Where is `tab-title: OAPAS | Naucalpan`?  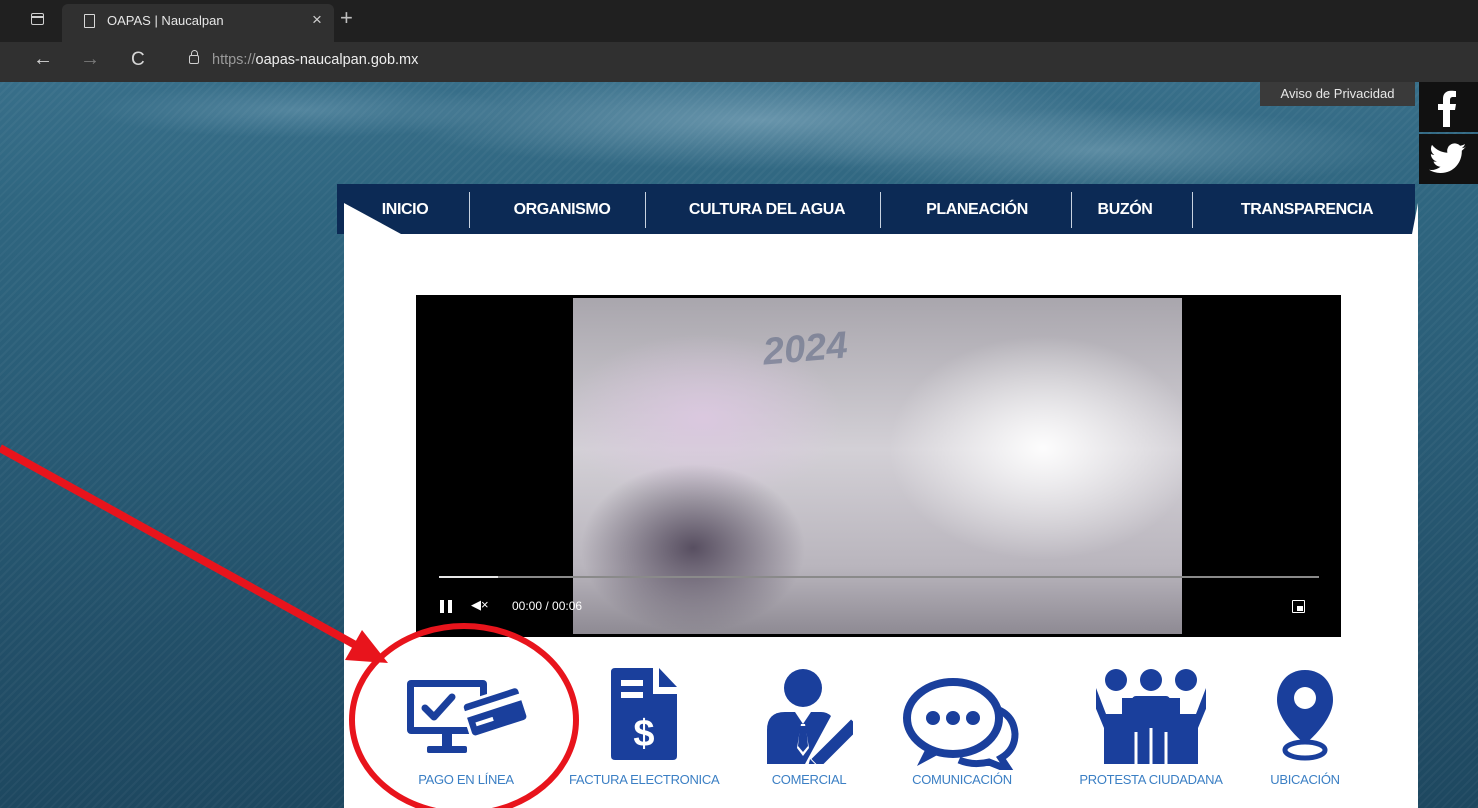 tab-title: OAPAS | Naucalpan is located at coordinates (165, 20).